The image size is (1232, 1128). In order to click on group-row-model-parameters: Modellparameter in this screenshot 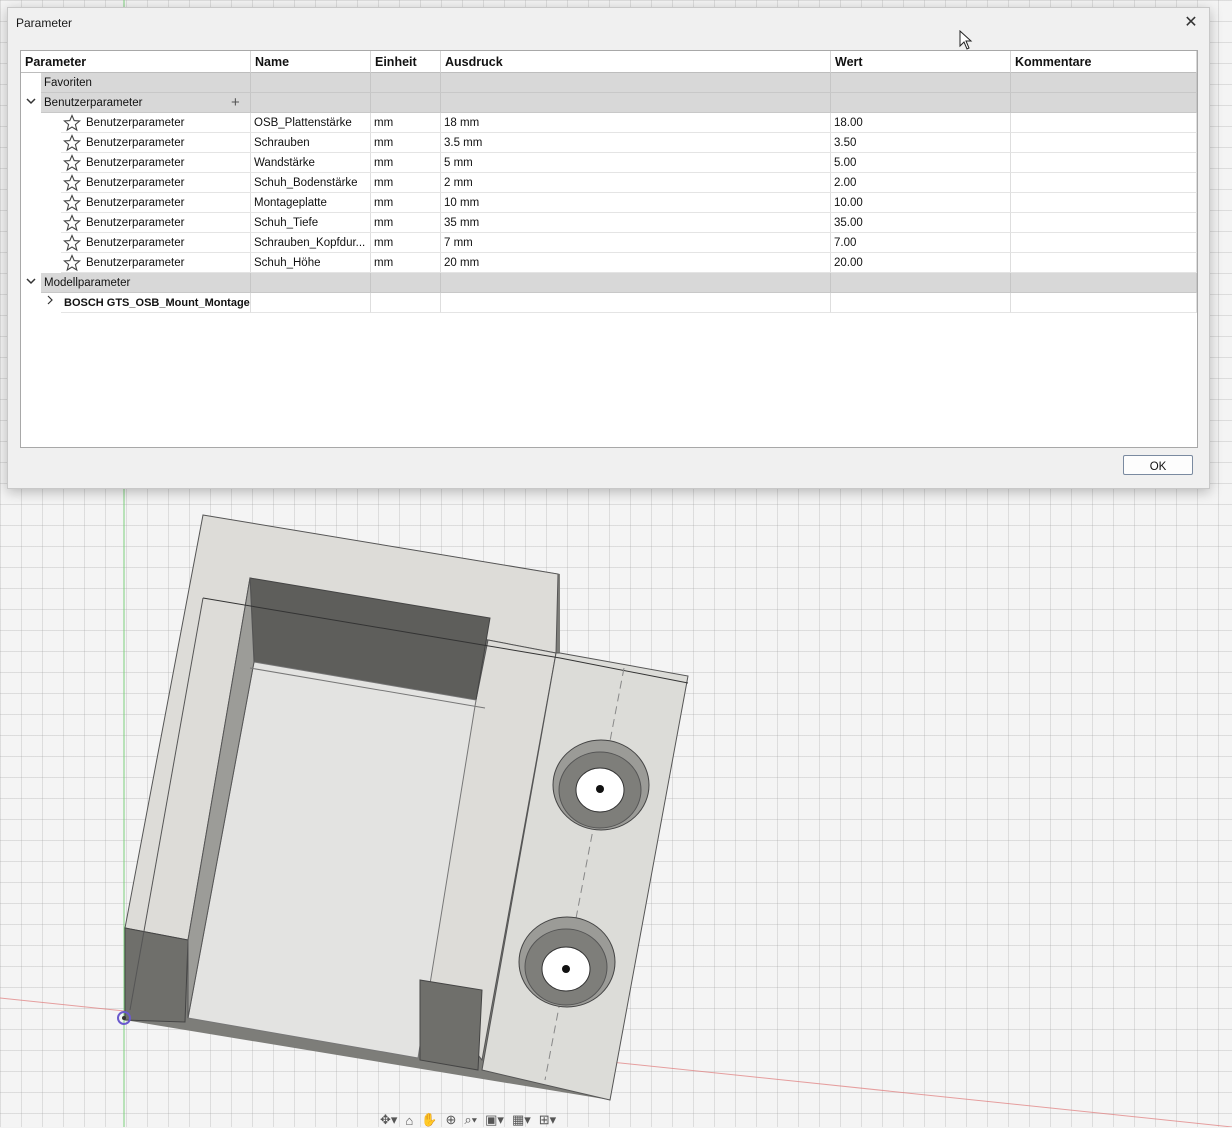, I will do `click(609, 283)`.